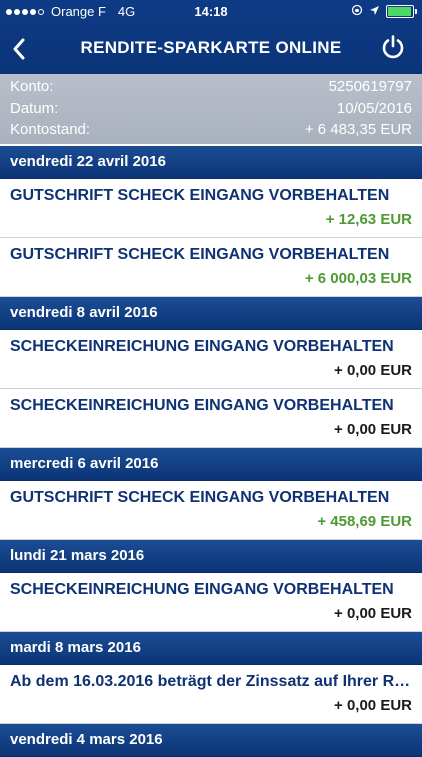  Describe the element at coordinates (357, 11) in the screenshot. I see `orientation-lock-icon` at that location.